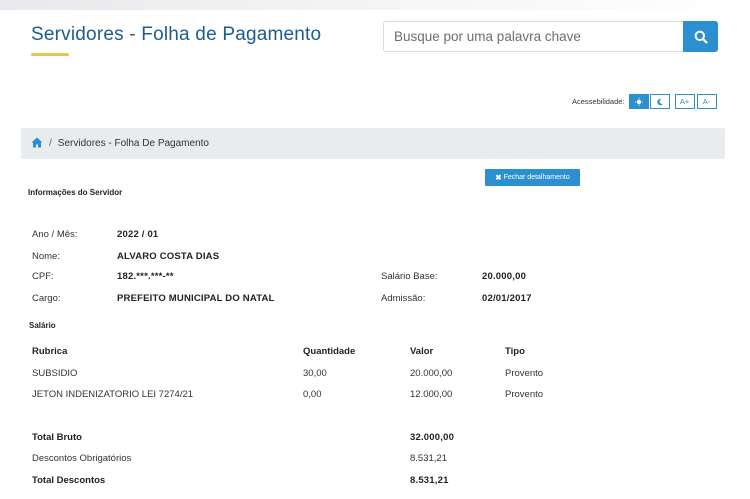  Describe the element at coordinates (196, 298) in the screenshot. I see `cargo-value: PREFEITO MUNICIPAL DO NATAL` at that location.